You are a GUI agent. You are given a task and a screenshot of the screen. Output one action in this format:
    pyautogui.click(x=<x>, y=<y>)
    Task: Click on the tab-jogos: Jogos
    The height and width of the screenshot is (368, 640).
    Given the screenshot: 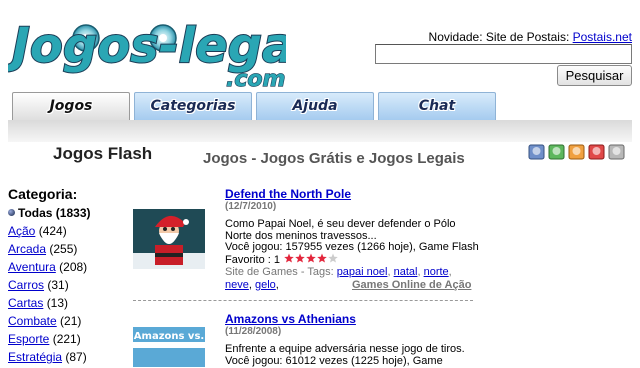 What is the action you would take?
    pyautogui.click(x=71, y=107)
    